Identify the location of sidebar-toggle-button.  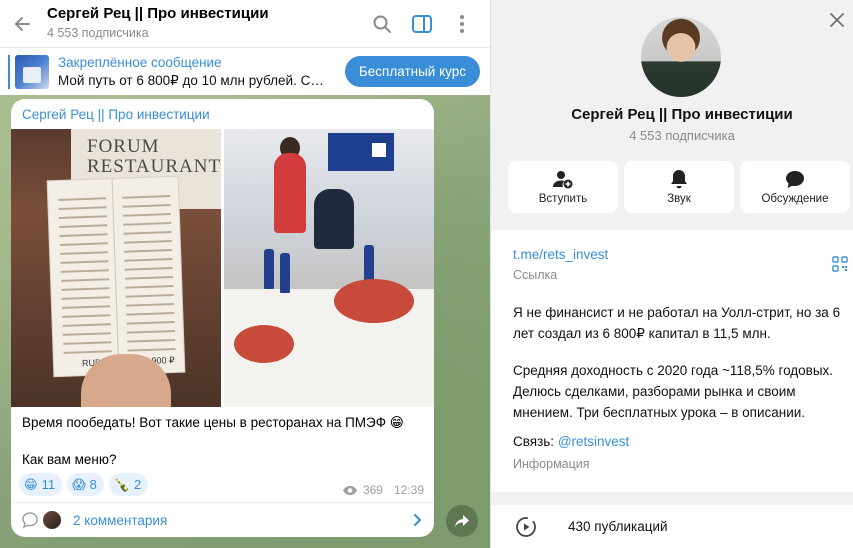
(422, 24).